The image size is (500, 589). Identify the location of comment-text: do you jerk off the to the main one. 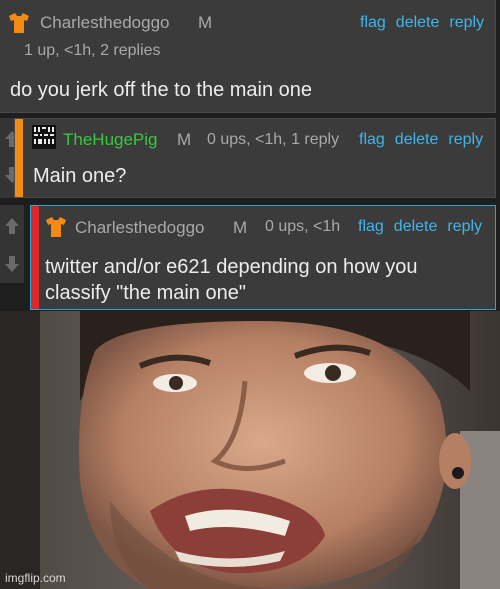
(161, 90).